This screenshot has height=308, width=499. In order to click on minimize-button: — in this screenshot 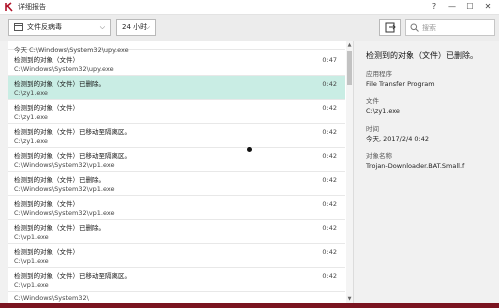, I will do `click(452, 7)`.